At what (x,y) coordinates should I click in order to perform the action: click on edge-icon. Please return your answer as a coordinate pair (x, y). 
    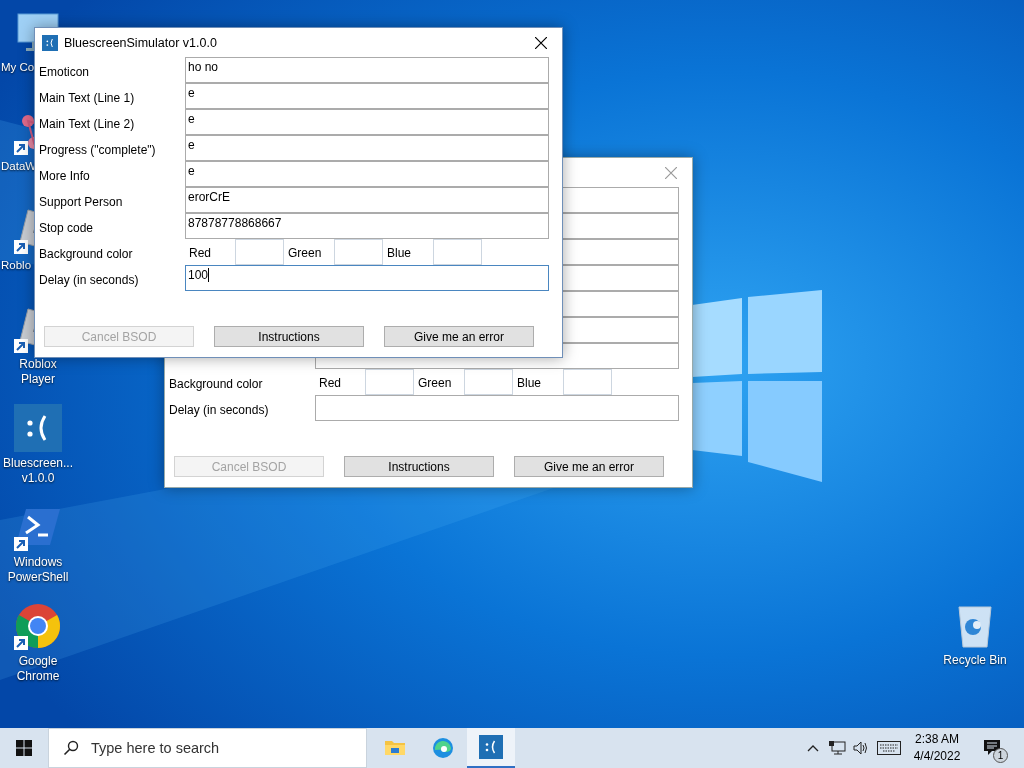
    Looking at the image, I should click on (443, 748).